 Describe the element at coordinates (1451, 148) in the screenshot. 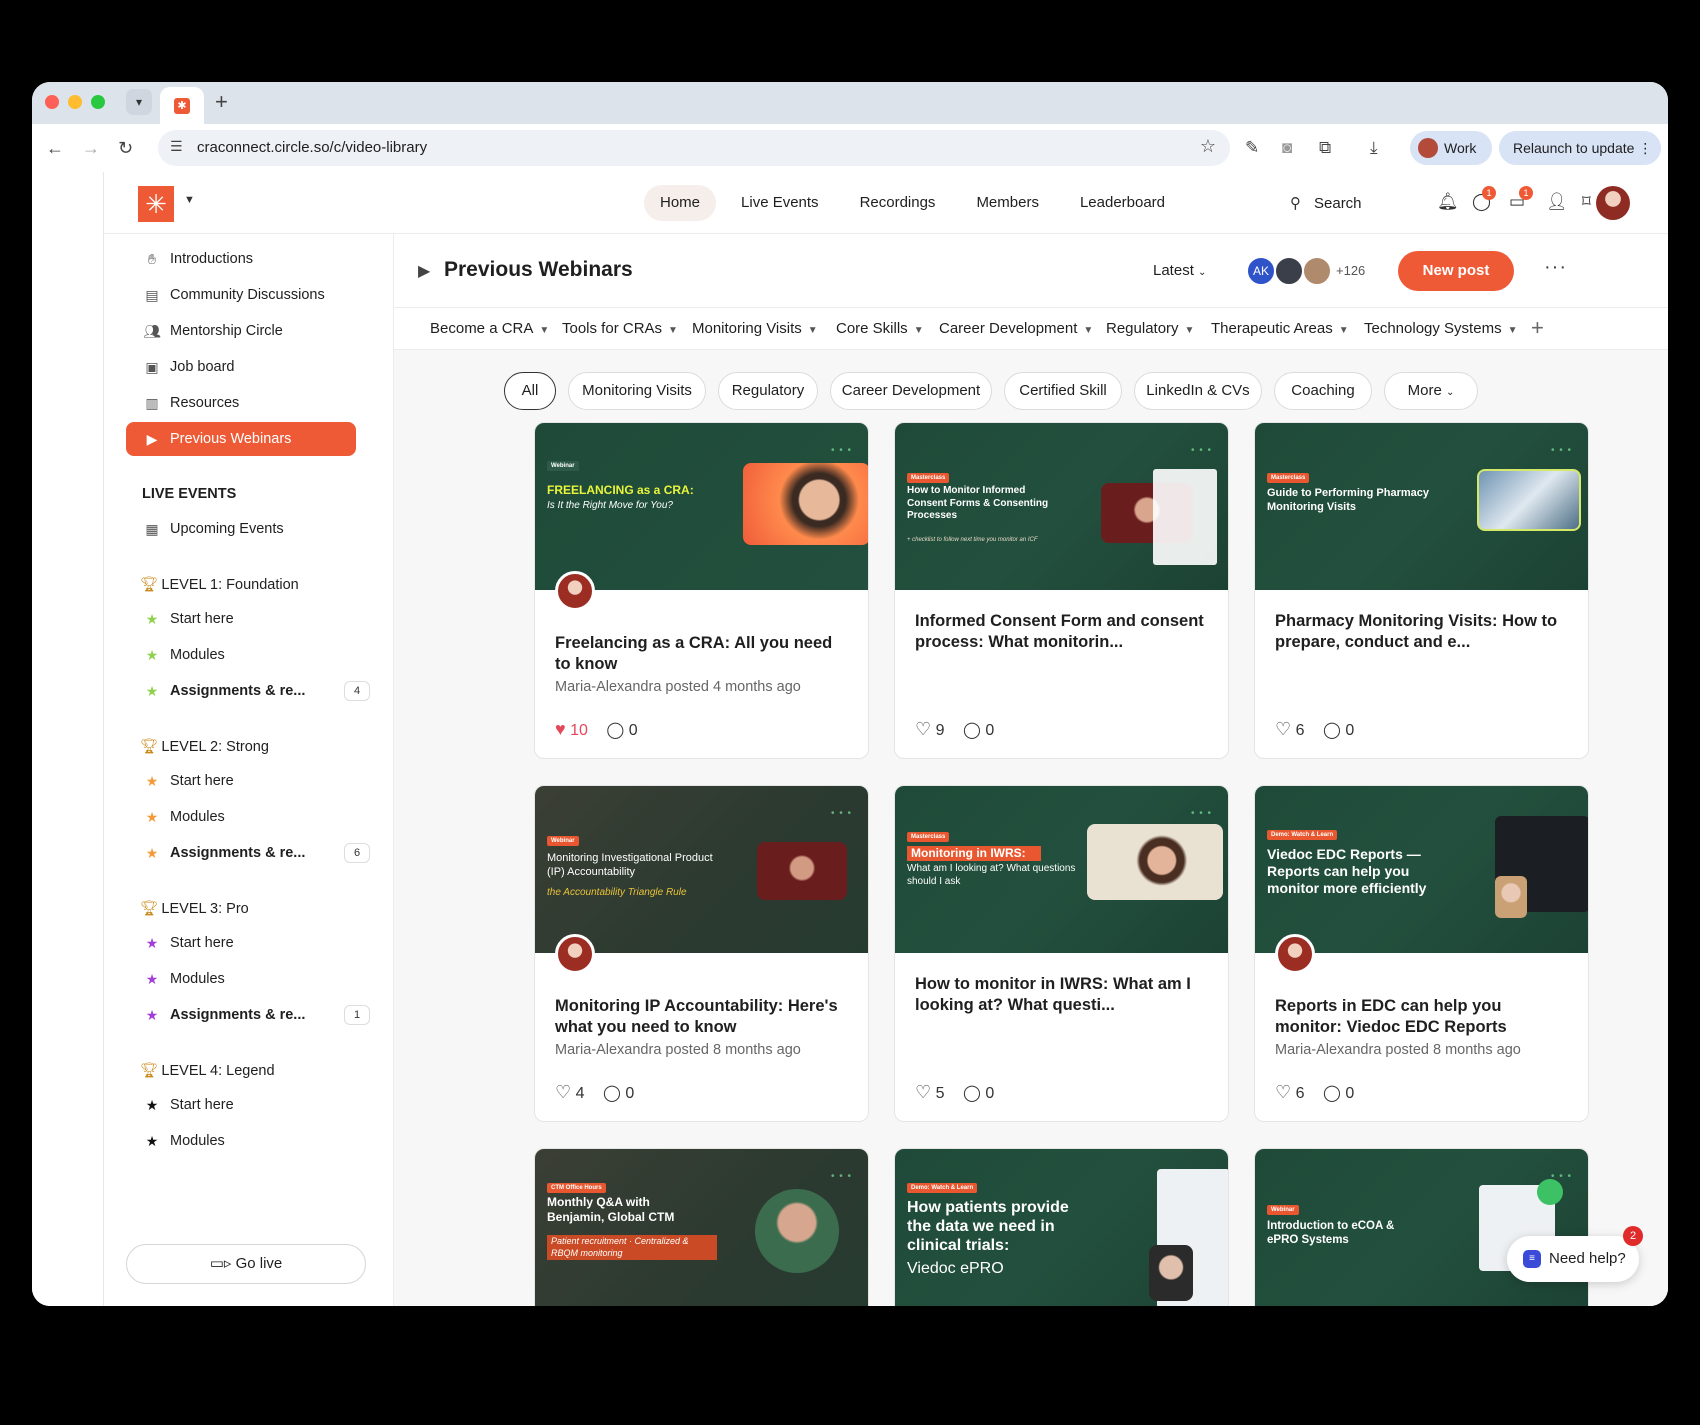

I see `profile-button: Work` at that location.